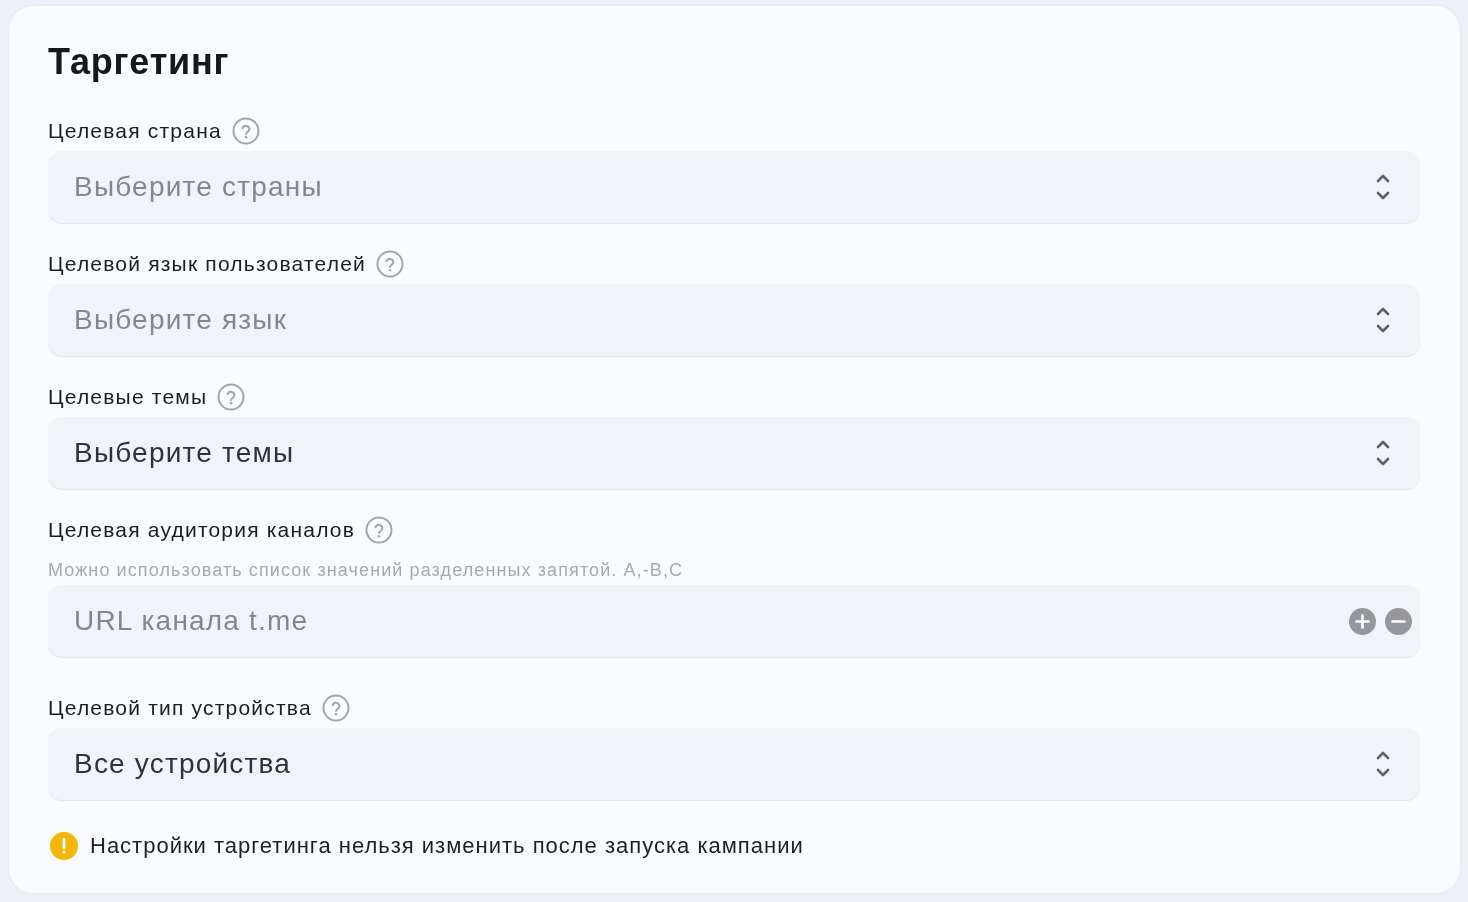  I want to click on field-label: Целевой язык пользователей, so click(207, 264).